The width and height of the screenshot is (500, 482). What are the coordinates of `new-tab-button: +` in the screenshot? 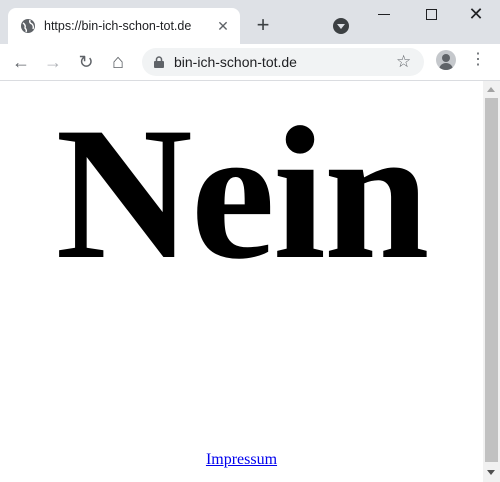 It's located at (263, 25).